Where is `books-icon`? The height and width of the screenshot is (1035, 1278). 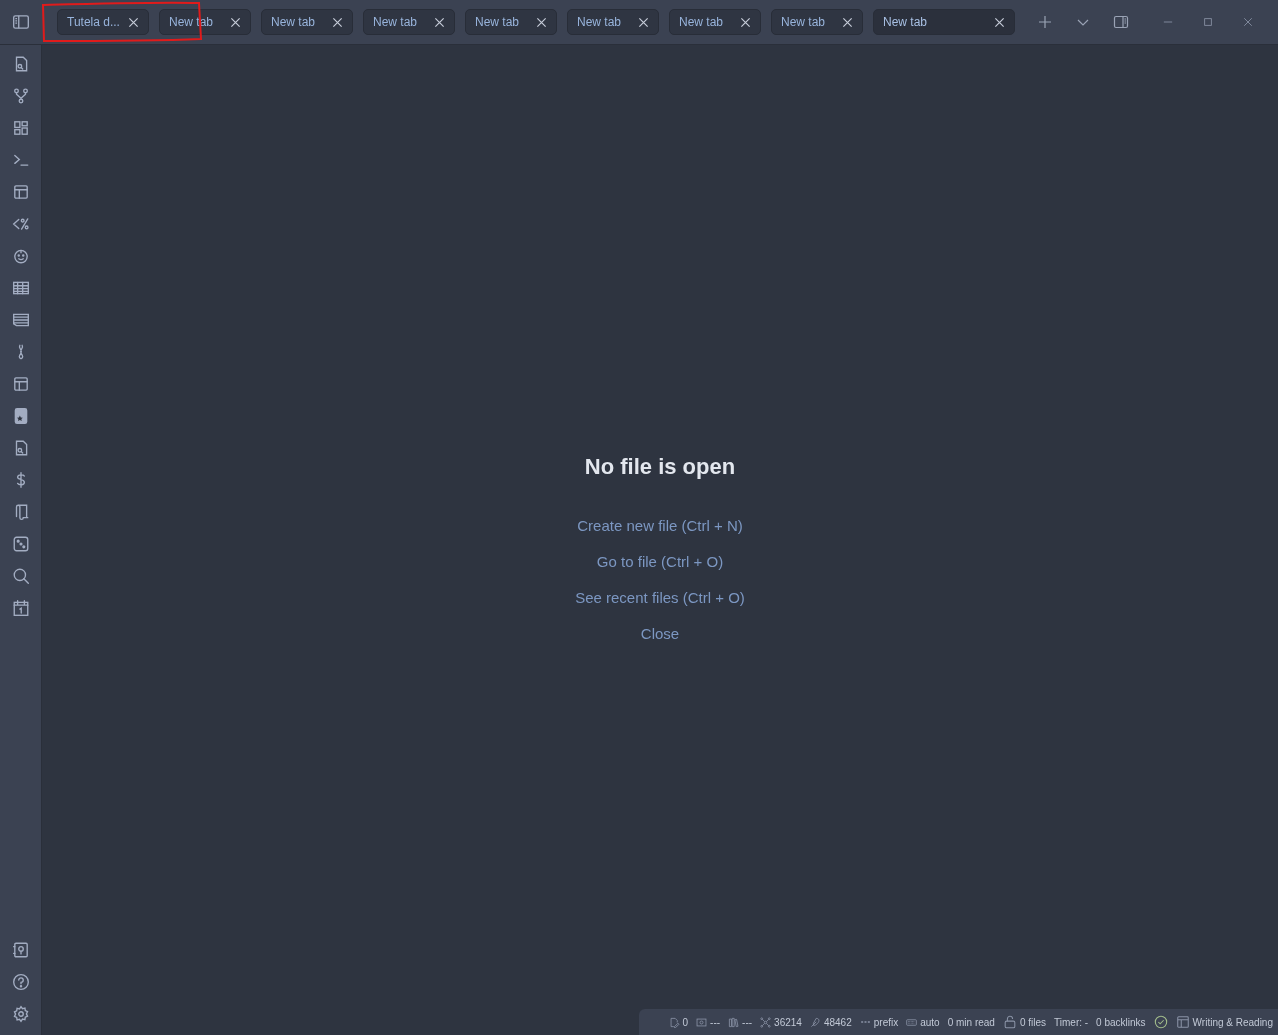
books-icon is located at coordinates (734, 1022).